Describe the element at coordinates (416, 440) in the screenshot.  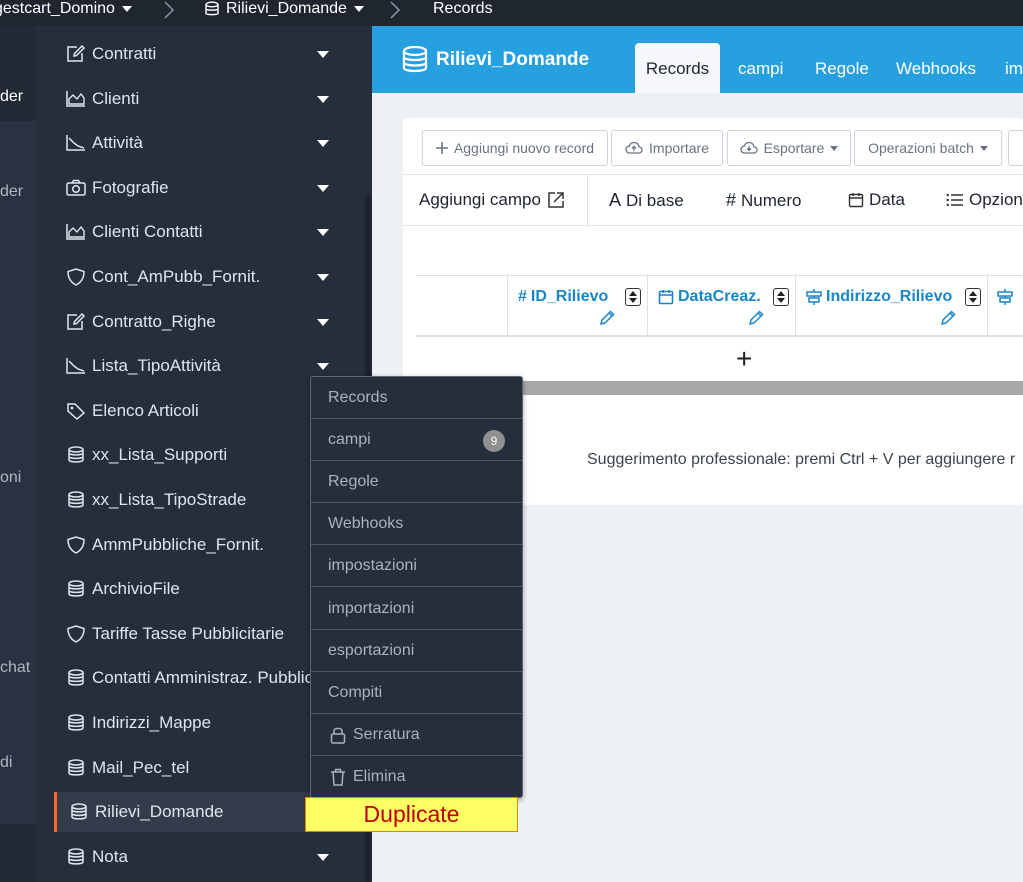
I see `menu-item-campi: campi 9` at that location.